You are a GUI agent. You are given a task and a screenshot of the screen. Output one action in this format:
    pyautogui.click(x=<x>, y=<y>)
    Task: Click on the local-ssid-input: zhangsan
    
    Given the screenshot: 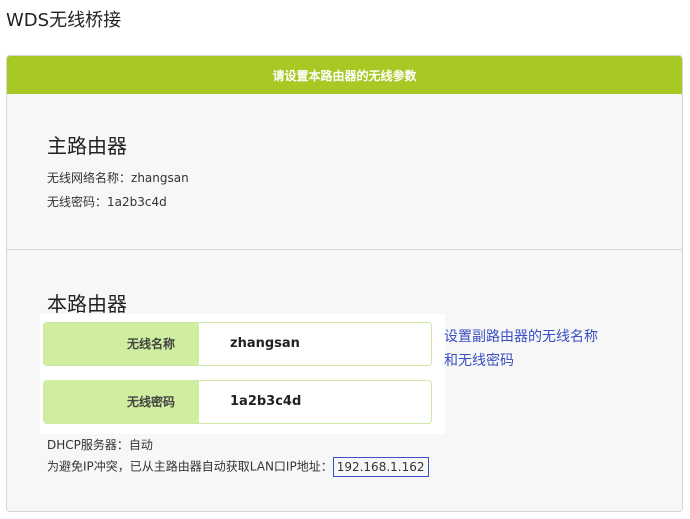 What is the action you would take?
    pyautogui.click(x=265, y=344)
    